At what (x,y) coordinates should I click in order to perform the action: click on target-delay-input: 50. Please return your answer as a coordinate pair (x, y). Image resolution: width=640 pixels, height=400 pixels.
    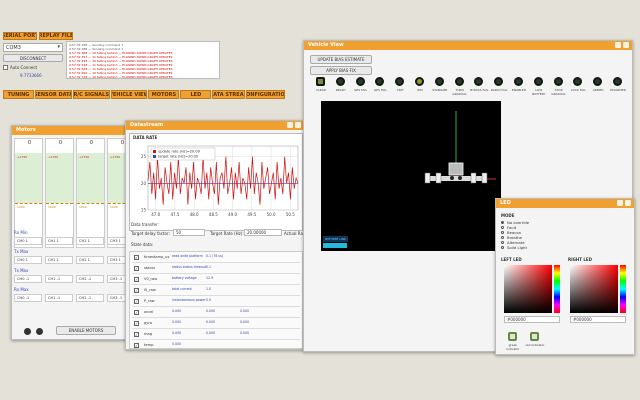
    Looking at the image, I should click on (189, 232).